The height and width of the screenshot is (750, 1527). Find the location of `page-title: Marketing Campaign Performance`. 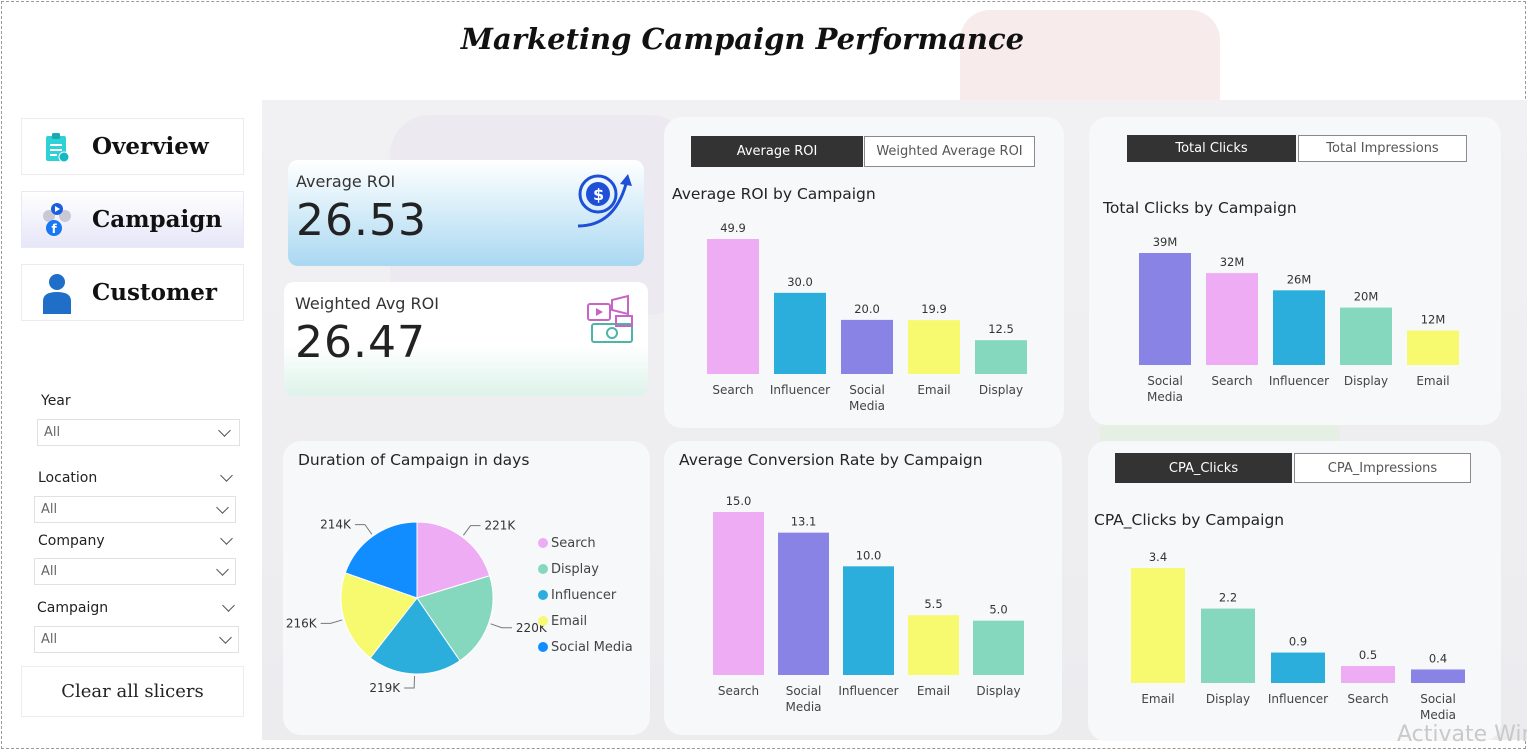

page-title: Marketing Campaign Performance is located at coordinates (742, 39).